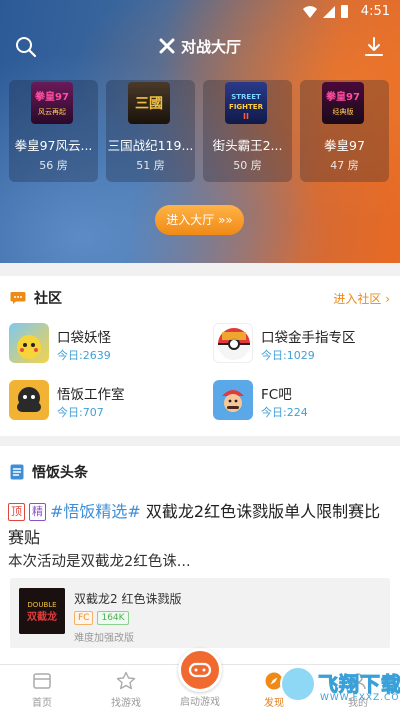 This screenshot has width=400, height=711. What do you see at coordinates (200, 702) in the screenshot?
I see `start-game-label: 启动游戏` at bounding box center [200, 702].